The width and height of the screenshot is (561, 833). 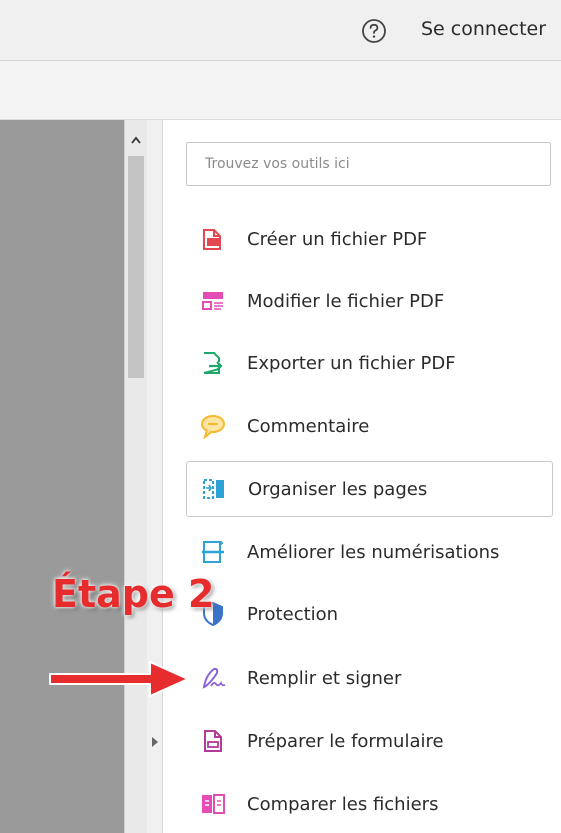 I want to click on step-annotation-label: Étape 2, so click(x=133, y=594).